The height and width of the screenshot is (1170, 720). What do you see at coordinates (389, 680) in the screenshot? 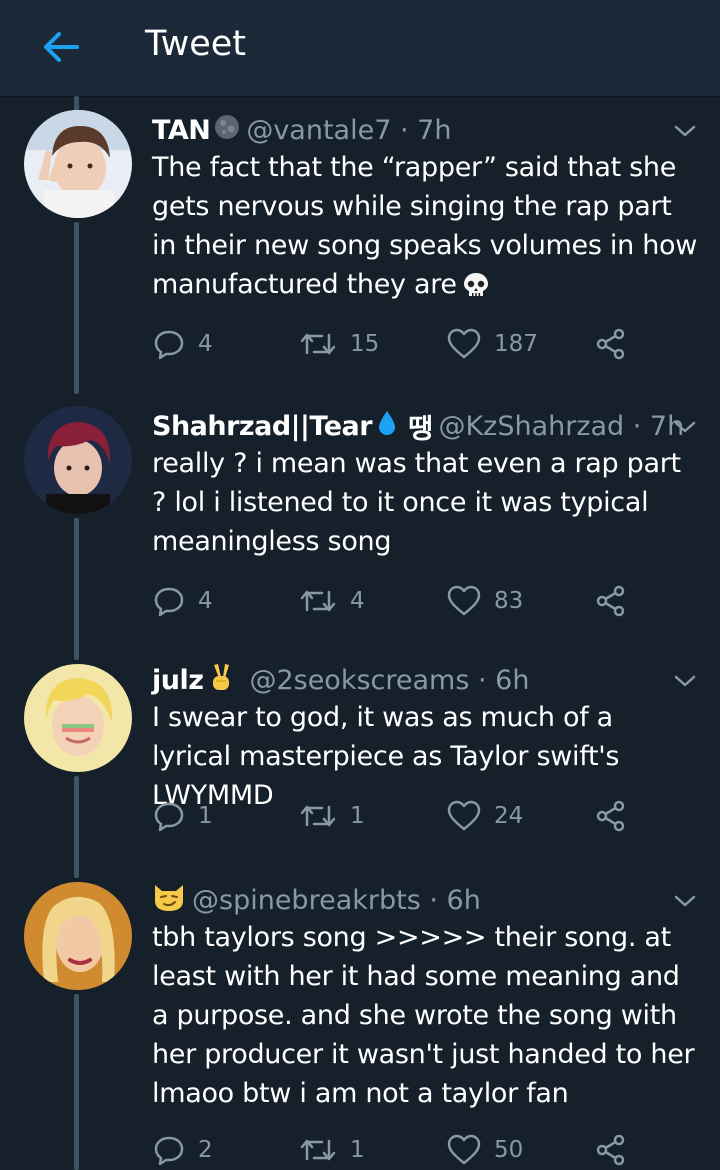
I see `handle-and-time: @2seokscreams · 6h` at bounding box center [389, 680].